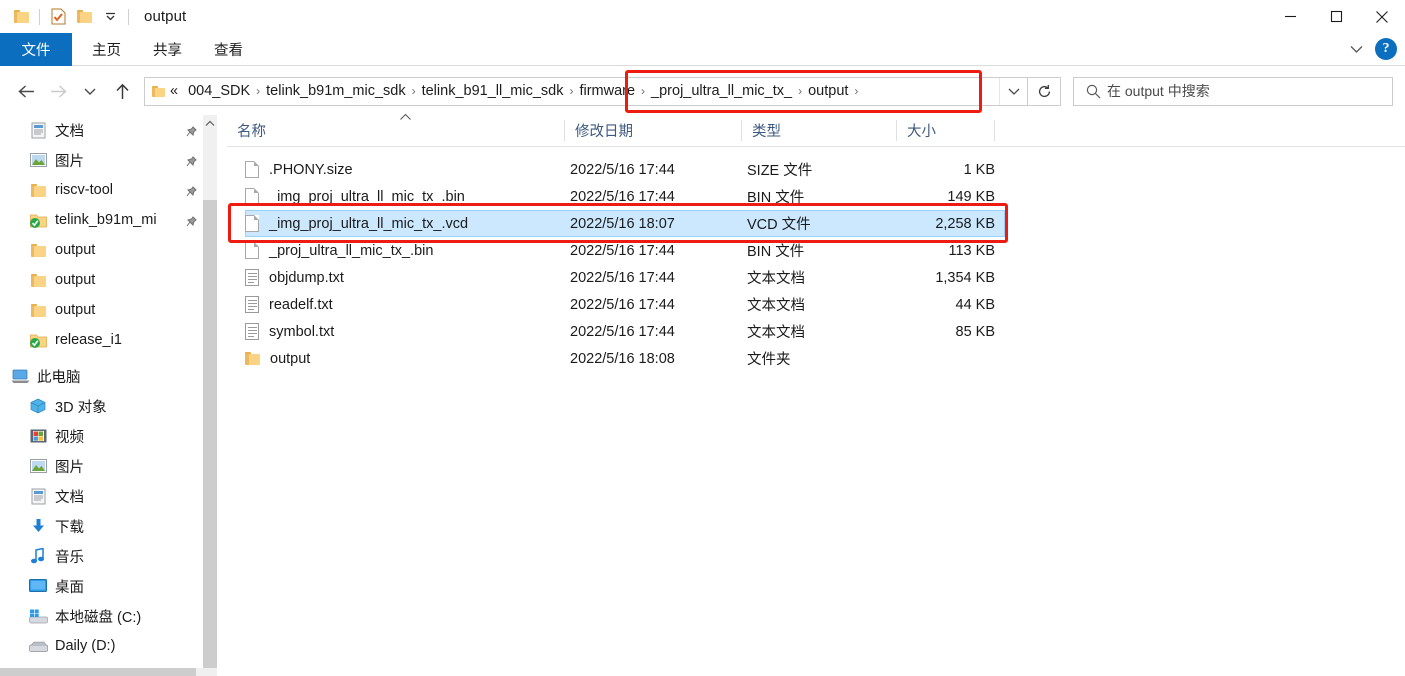 This screenshot has width=1405, height=676. I want to click on column-header-date: 修改日期, so click(653, 130).